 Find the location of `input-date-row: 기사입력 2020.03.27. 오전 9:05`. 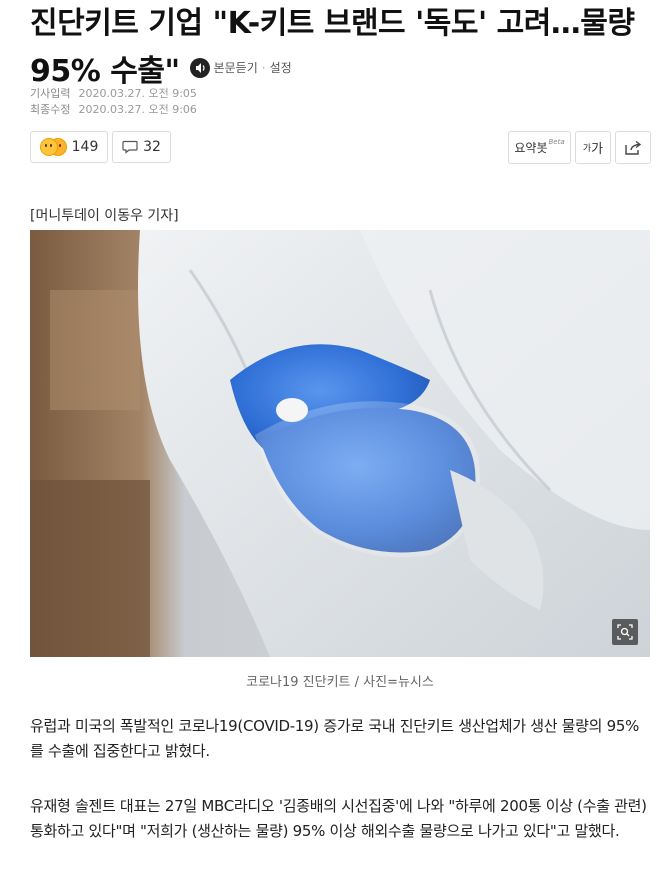

input-date-row: 기사입력 2020.03.27. 오전 9:05 is located at coordinates (113, 94).